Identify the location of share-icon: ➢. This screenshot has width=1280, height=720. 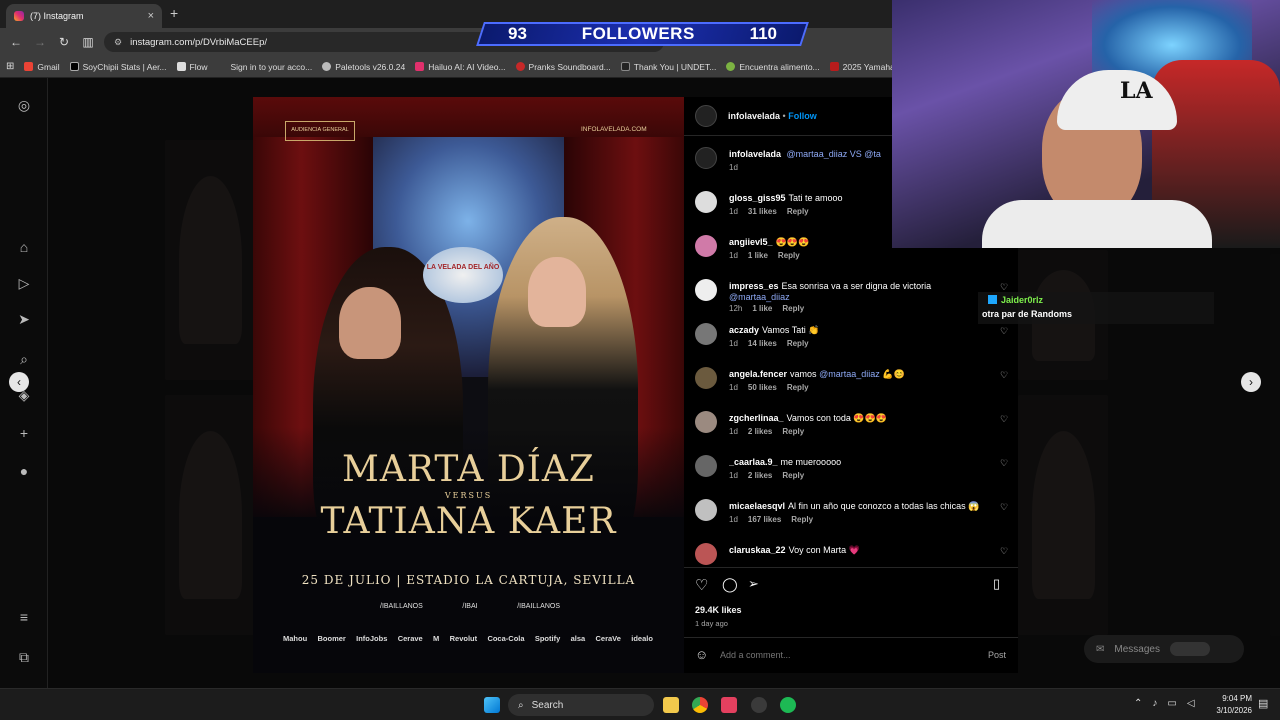
(753, 584).